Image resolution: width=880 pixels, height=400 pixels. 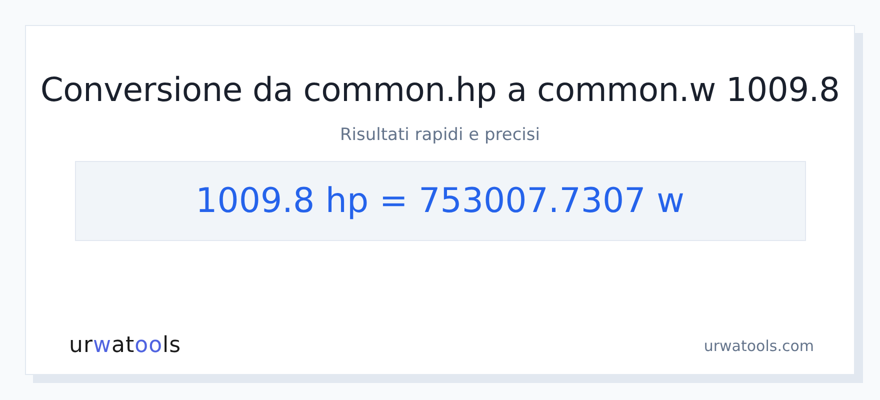 I want to click on subtitle: Risultati rapidi e precisi, so click(x=440, y=135).